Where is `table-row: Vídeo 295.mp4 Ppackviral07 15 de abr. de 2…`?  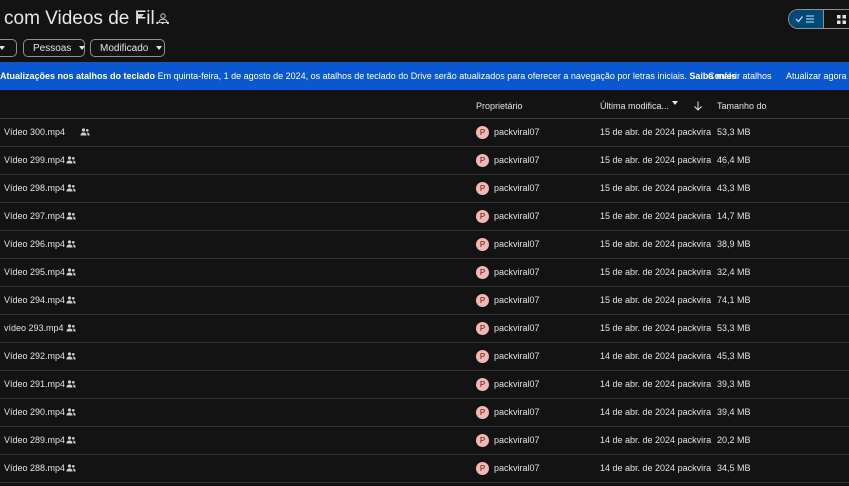
table-row: Vídeo 295.mp4 Ppackviral07 15 de abr. de 2… is located at coordinates (424, 273).